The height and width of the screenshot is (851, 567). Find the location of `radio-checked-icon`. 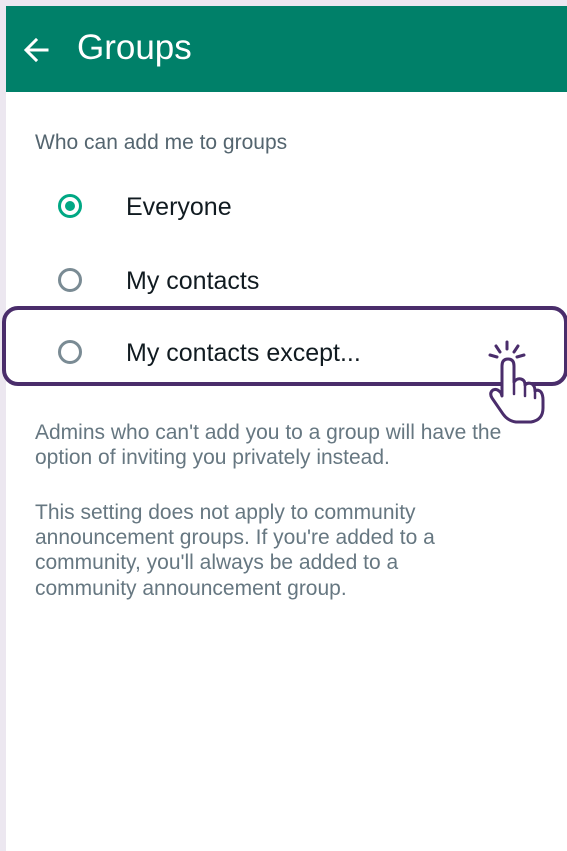

radio-checked-icon is located at coordinates (70, 206).